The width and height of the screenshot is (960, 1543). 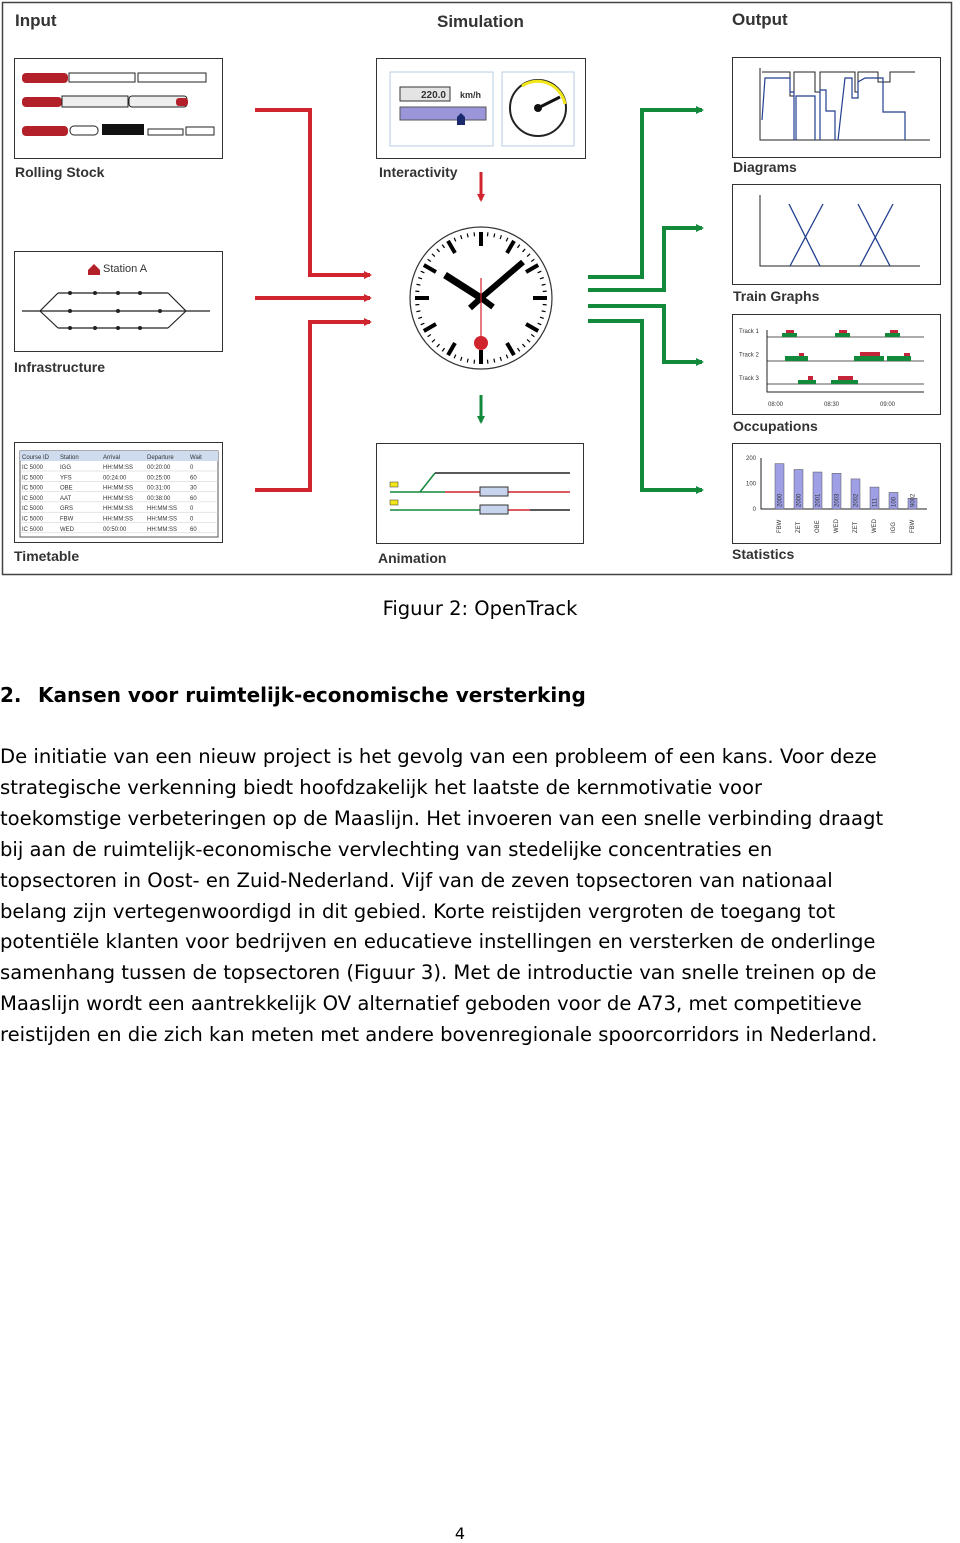 I want to click on station-label: Station A, so click(x=125, y=269).